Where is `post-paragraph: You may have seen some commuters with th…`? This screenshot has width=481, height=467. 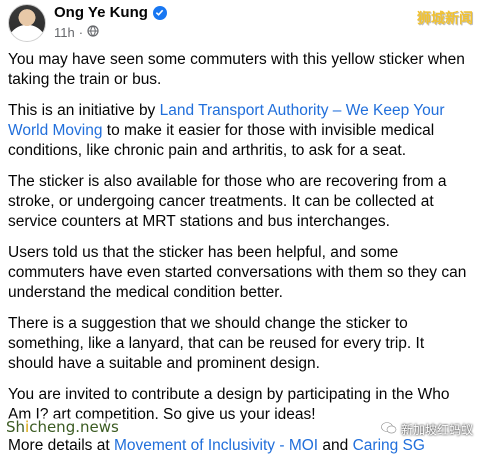 post-paragraph: You may have seen some commuters with th… is located at coordinates (236, 69).